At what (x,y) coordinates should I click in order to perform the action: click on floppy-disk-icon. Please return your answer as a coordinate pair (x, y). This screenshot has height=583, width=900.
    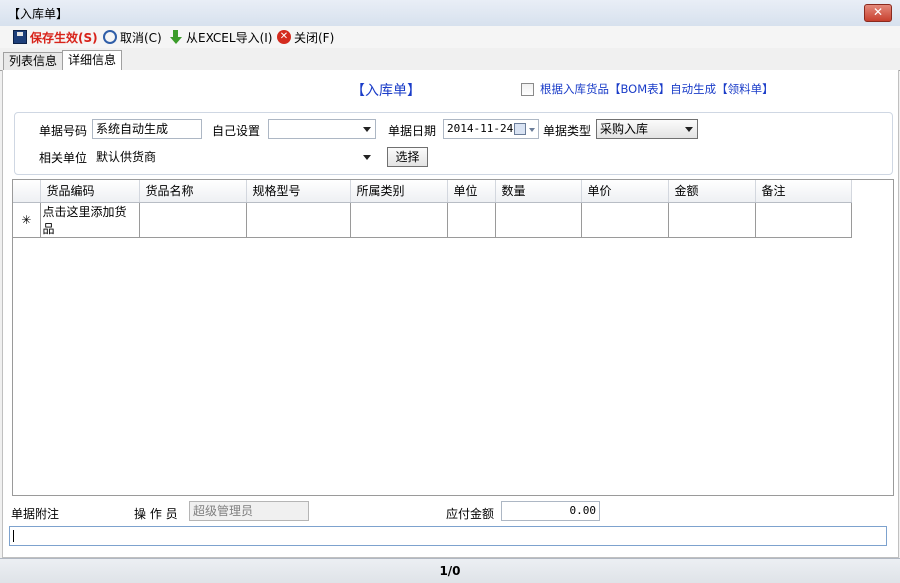
    Looking at the image, I should click on (20, 37).